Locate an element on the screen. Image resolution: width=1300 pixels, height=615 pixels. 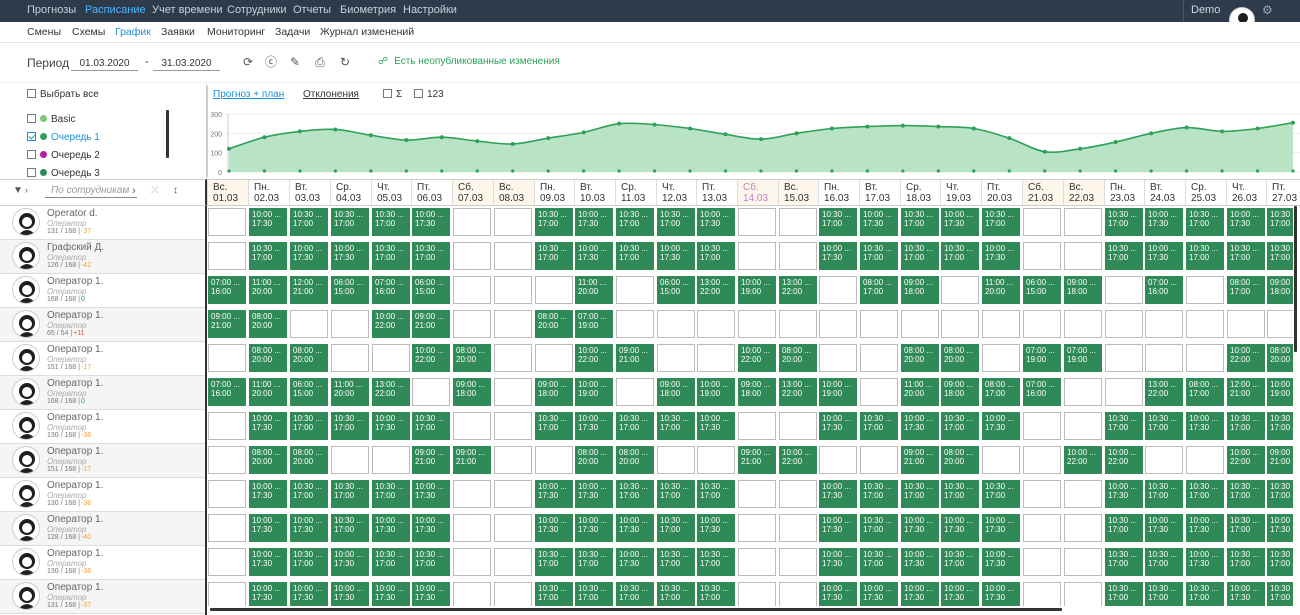
shift-cell: 06:00 ... 15:00 is located at coordinates (1042, 290).